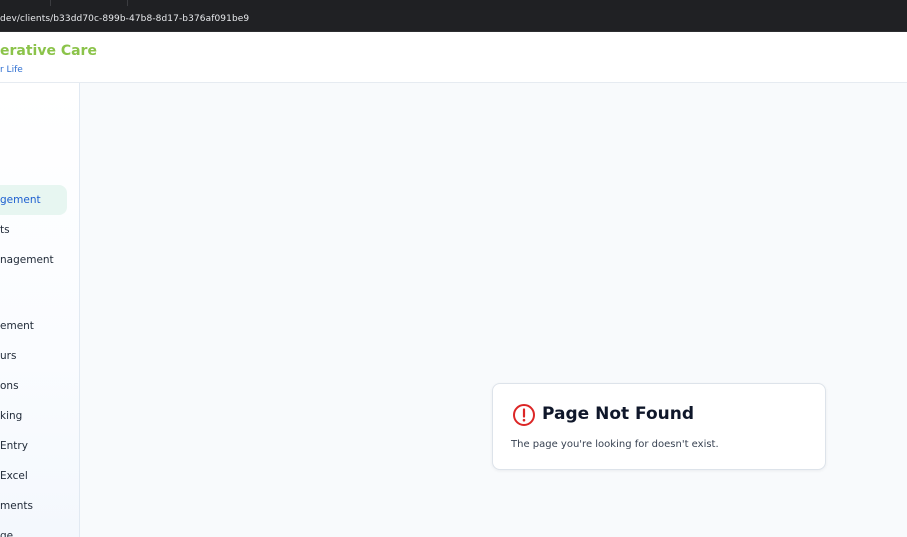 This screenshot has width=907, height=537. Describe the element at coordinates (33, 506) in the screenshot. I see `sidebar-item-documents: ments` at that location.